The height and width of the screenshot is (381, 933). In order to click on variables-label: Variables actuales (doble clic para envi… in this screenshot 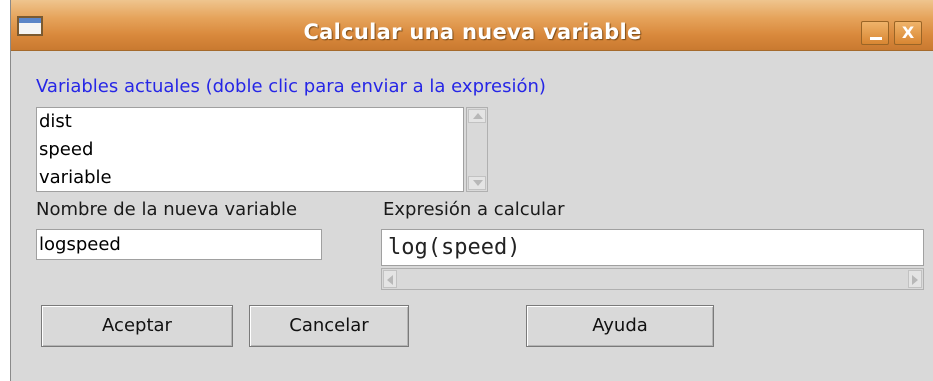, I will do `click(291, 86)`.